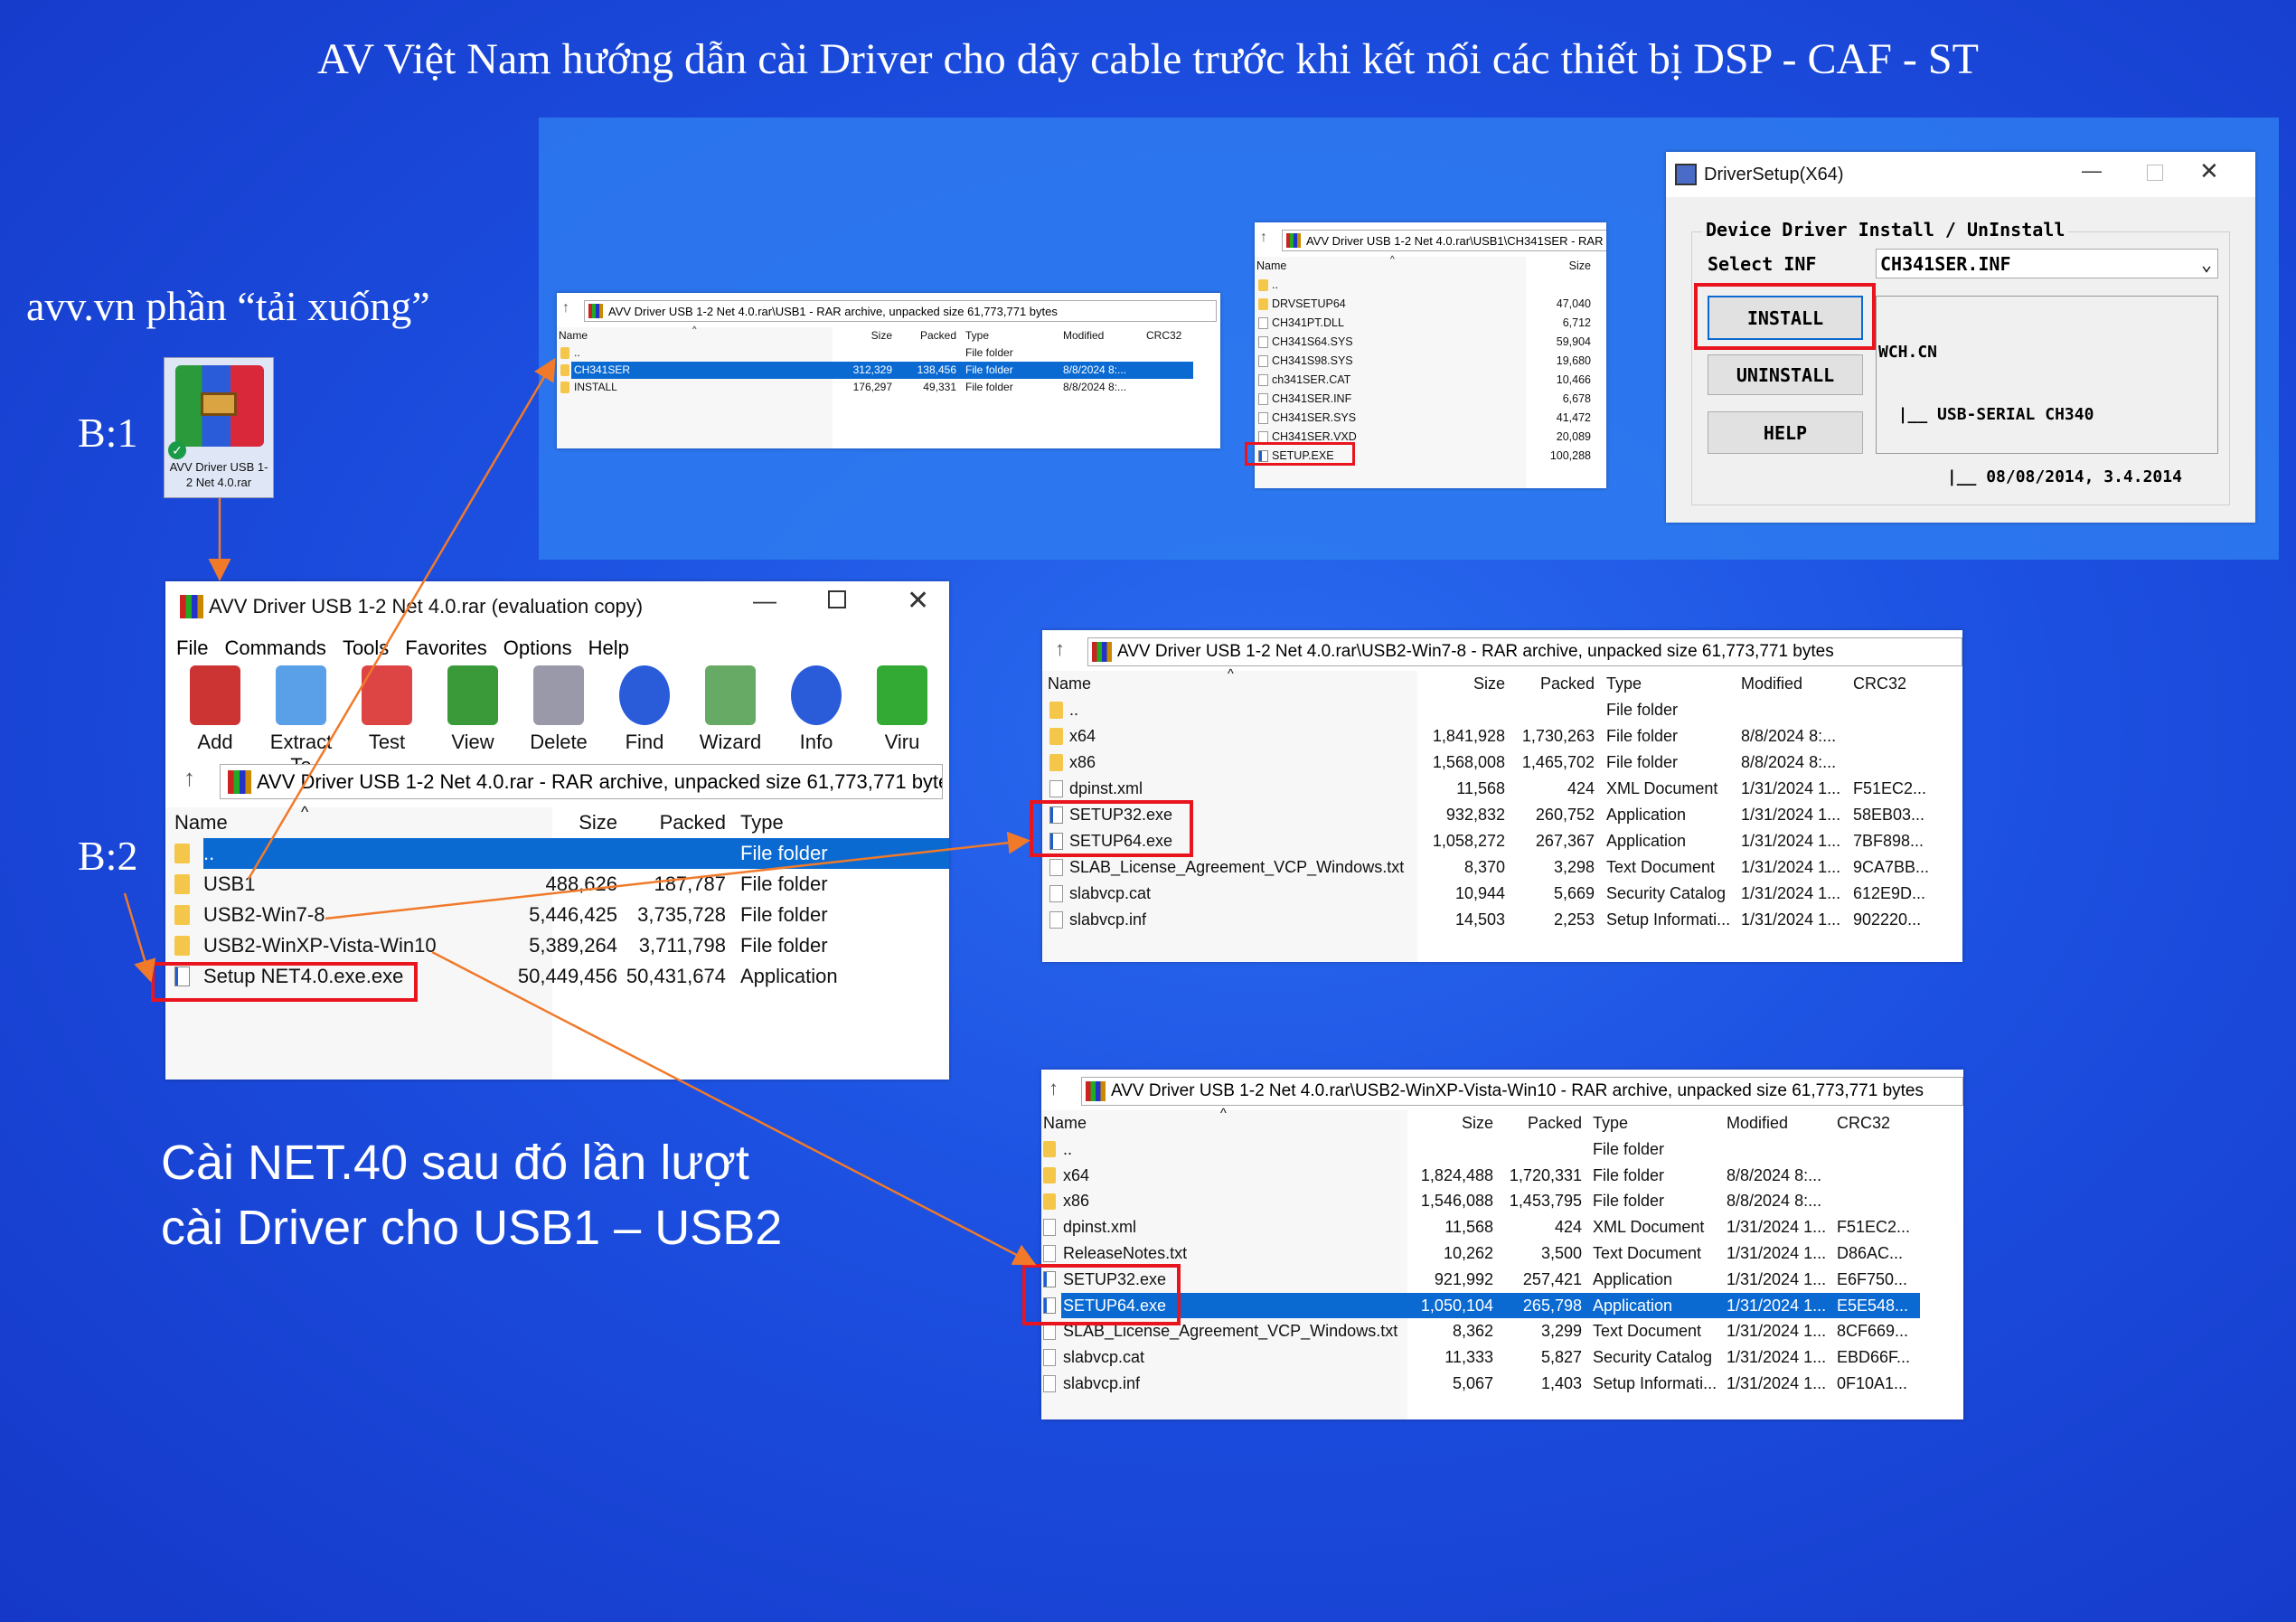 Image resolution: width=2296 pixels, height=1622 pixels. What do you see at coordinates (401, 618) in the screenshot?
I see `arrow-usb1` at bounding box center [401, 618].